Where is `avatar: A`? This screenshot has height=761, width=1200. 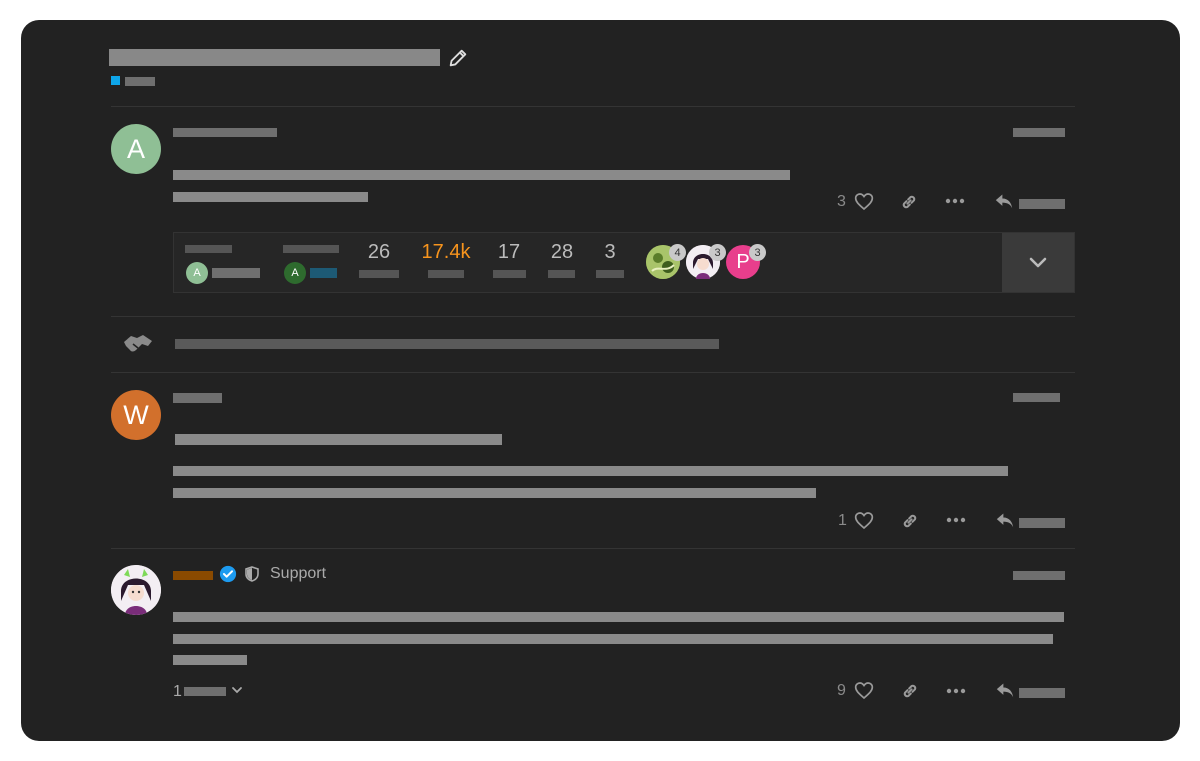 avatar: A is located at coordinates (136, 149).